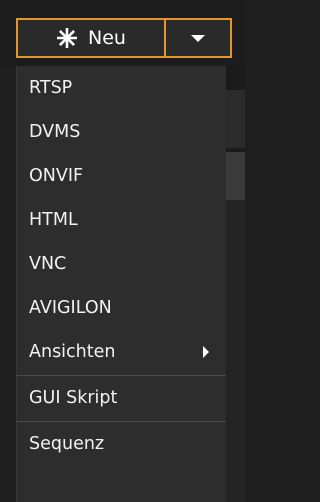  Describe the element at coordinates (53, 220) in the screenshot. I see `menu-item-label: HTML` at that location.